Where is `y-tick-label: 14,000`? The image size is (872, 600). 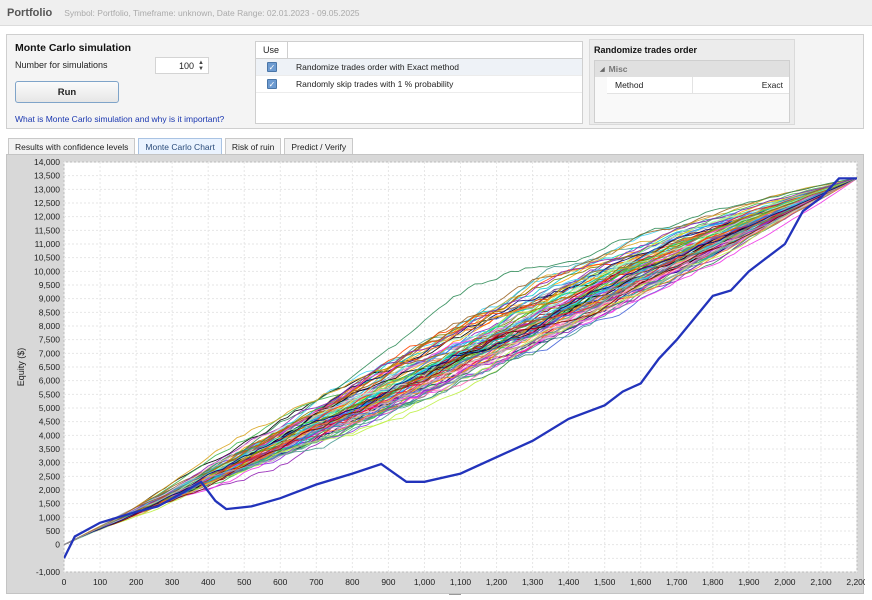
y-tick-label: 14,000 is located at coordinates (47, 162).